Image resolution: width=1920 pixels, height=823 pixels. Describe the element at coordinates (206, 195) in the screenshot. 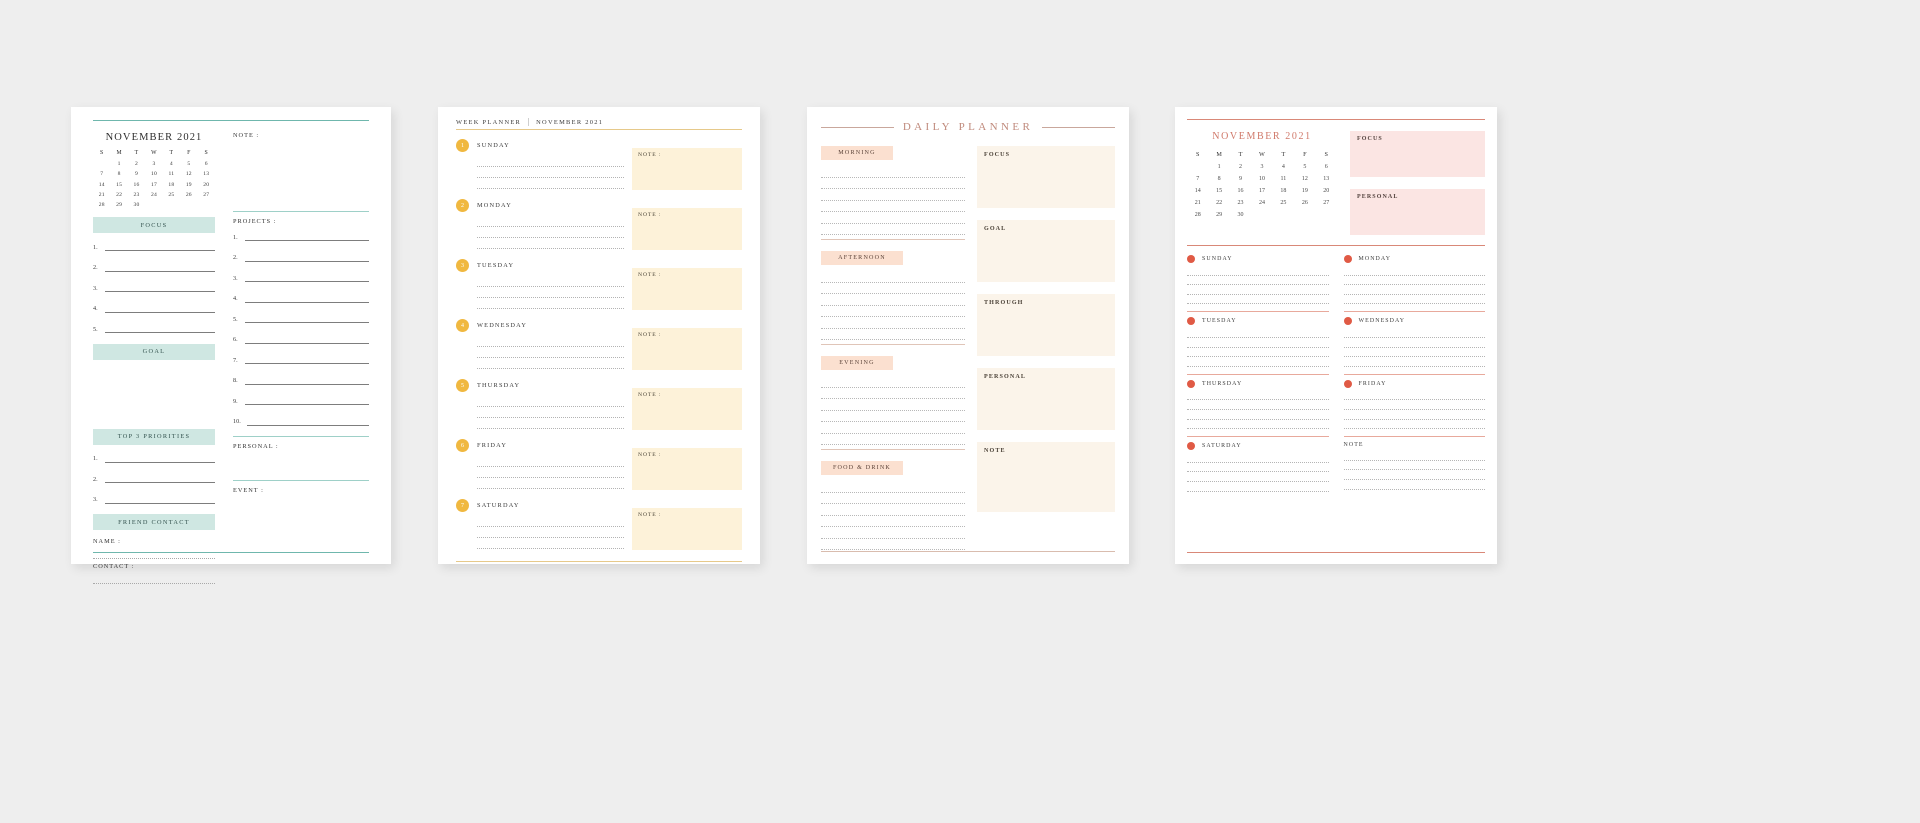

I see `day-cell: 27` at that location.